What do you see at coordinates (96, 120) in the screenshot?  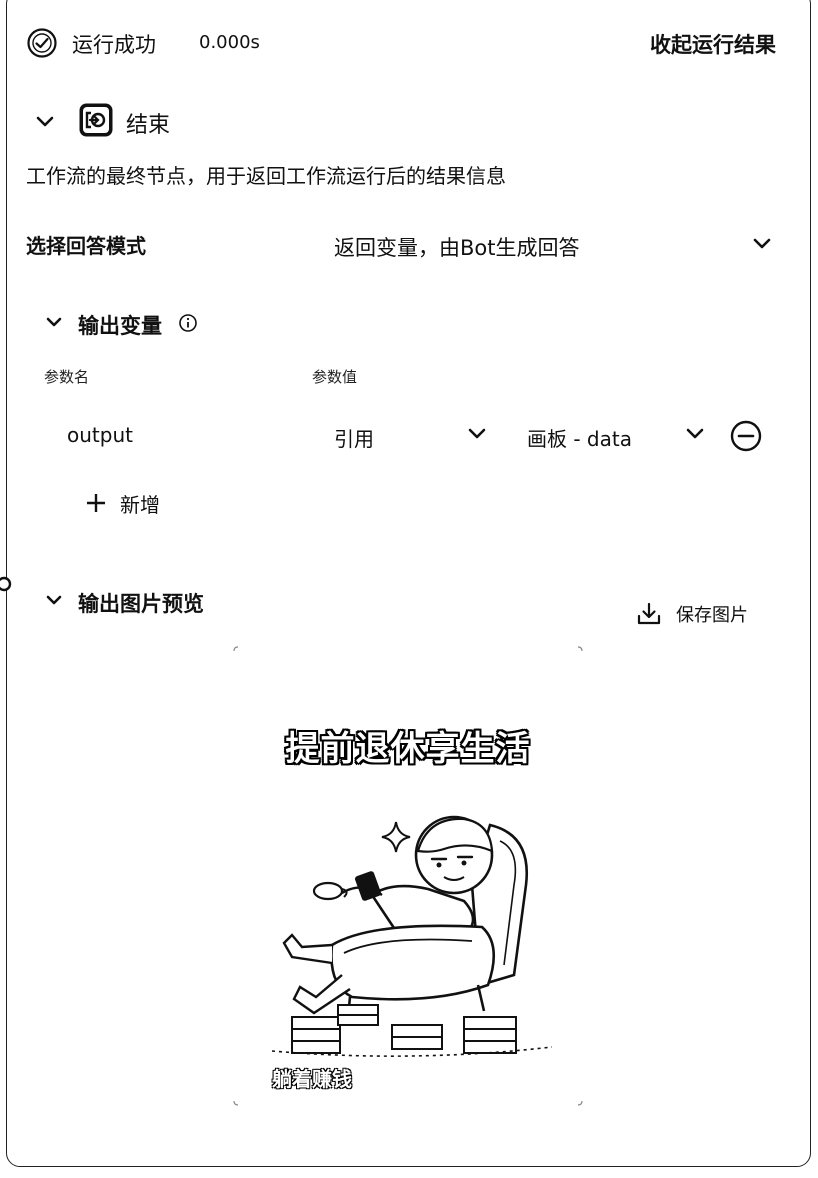 I see `end-node-icon` at bounding box center [96, 120].